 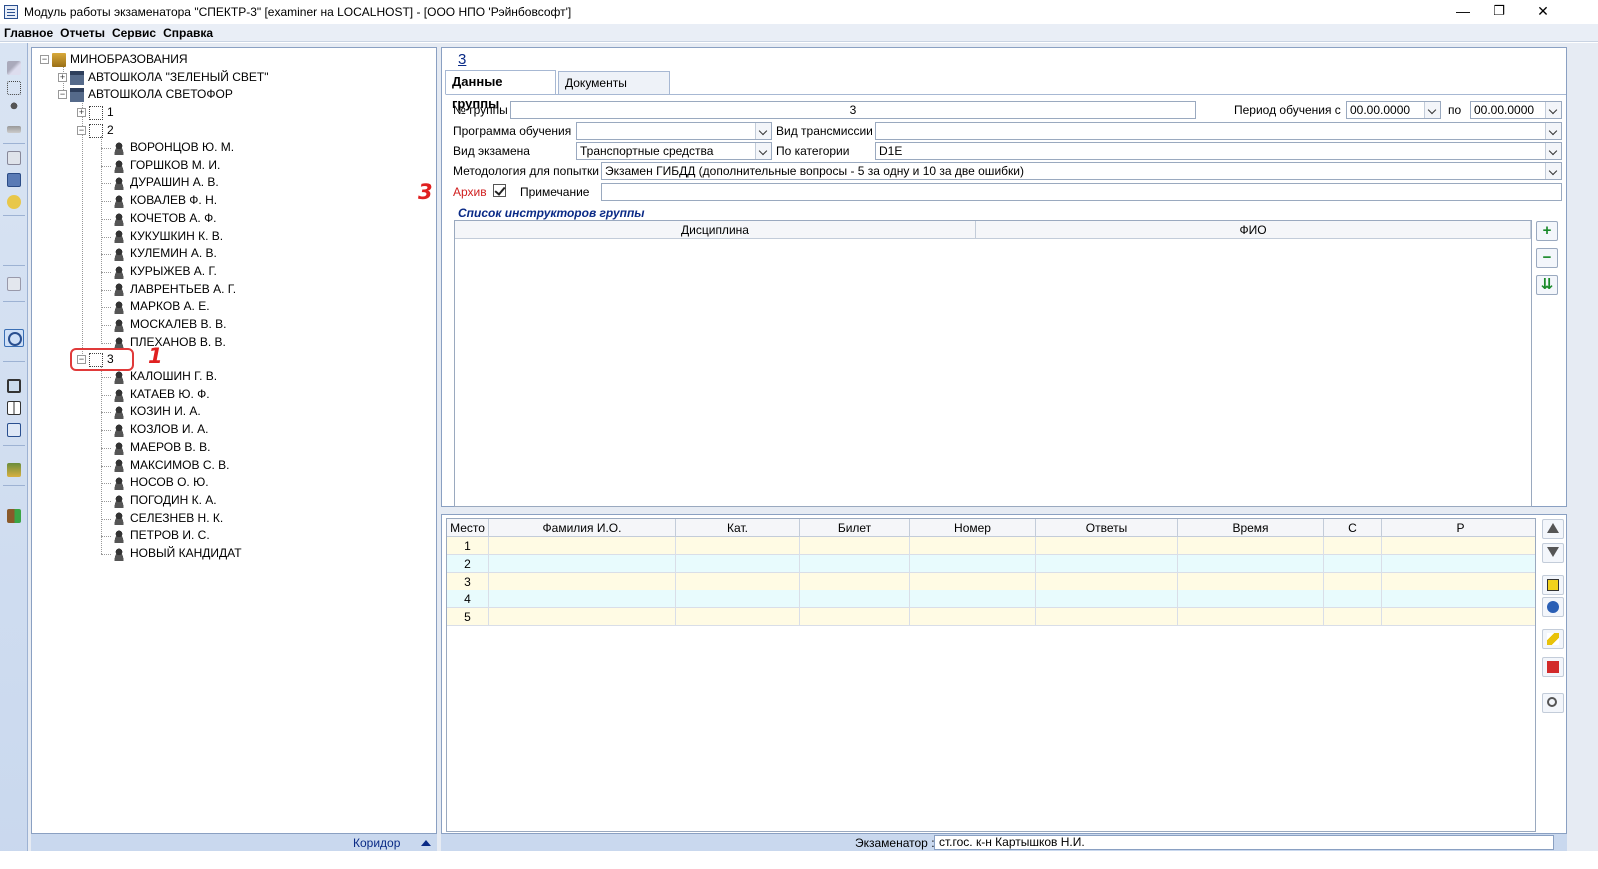 What do you see at coordinates (1458, 528) in the screenshot?
I see `column-header: Р` at bounding box center [1458, 528].